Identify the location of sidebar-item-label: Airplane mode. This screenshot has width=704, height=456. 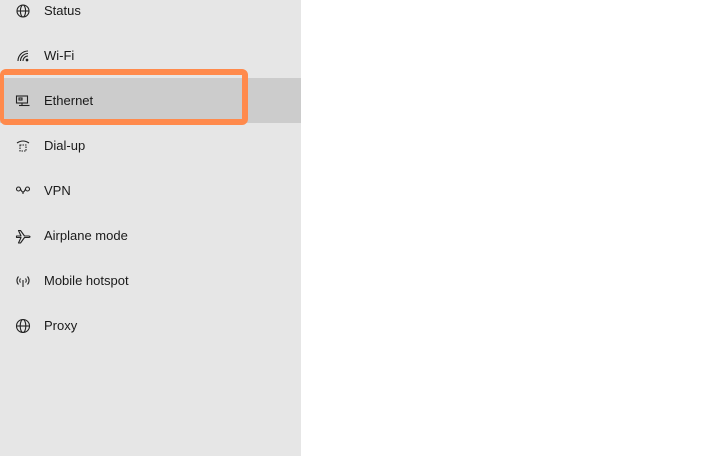
(86, 235).